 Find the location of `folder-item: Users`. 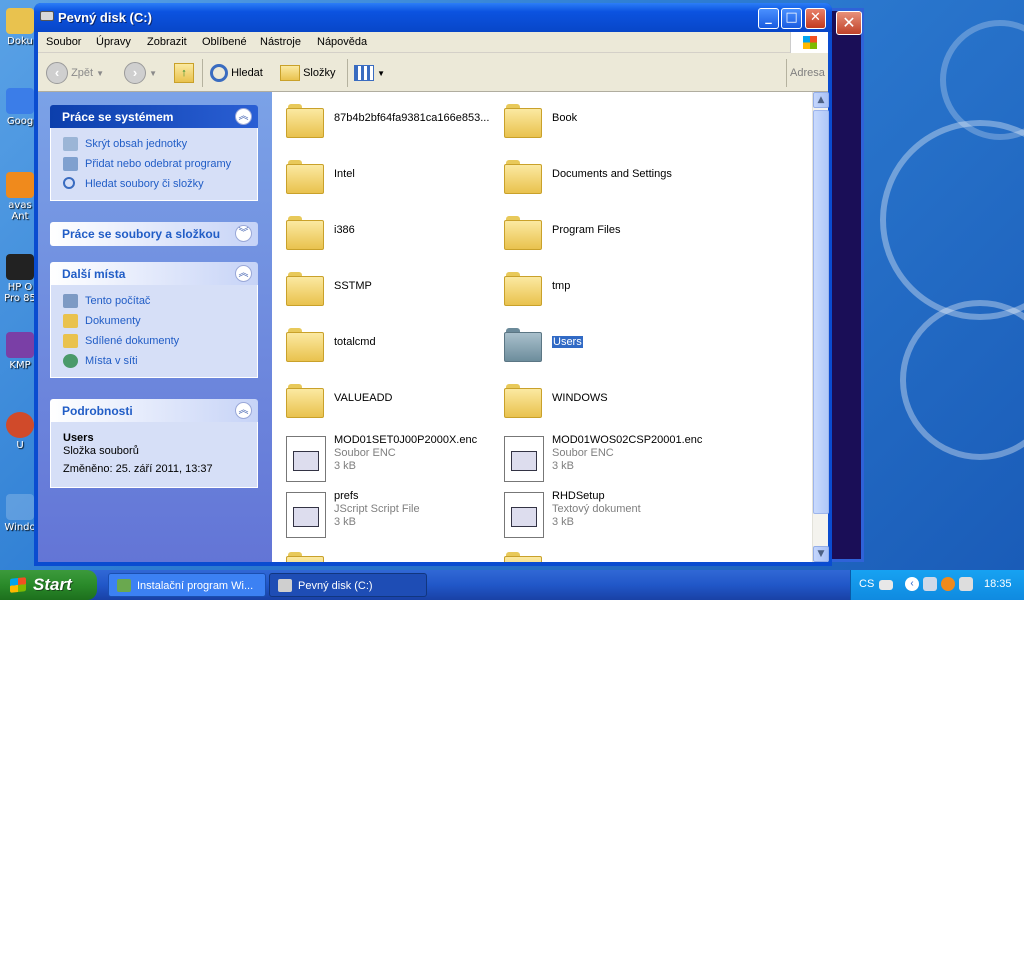

folder-item: Users is located at coordinates (605, 347).